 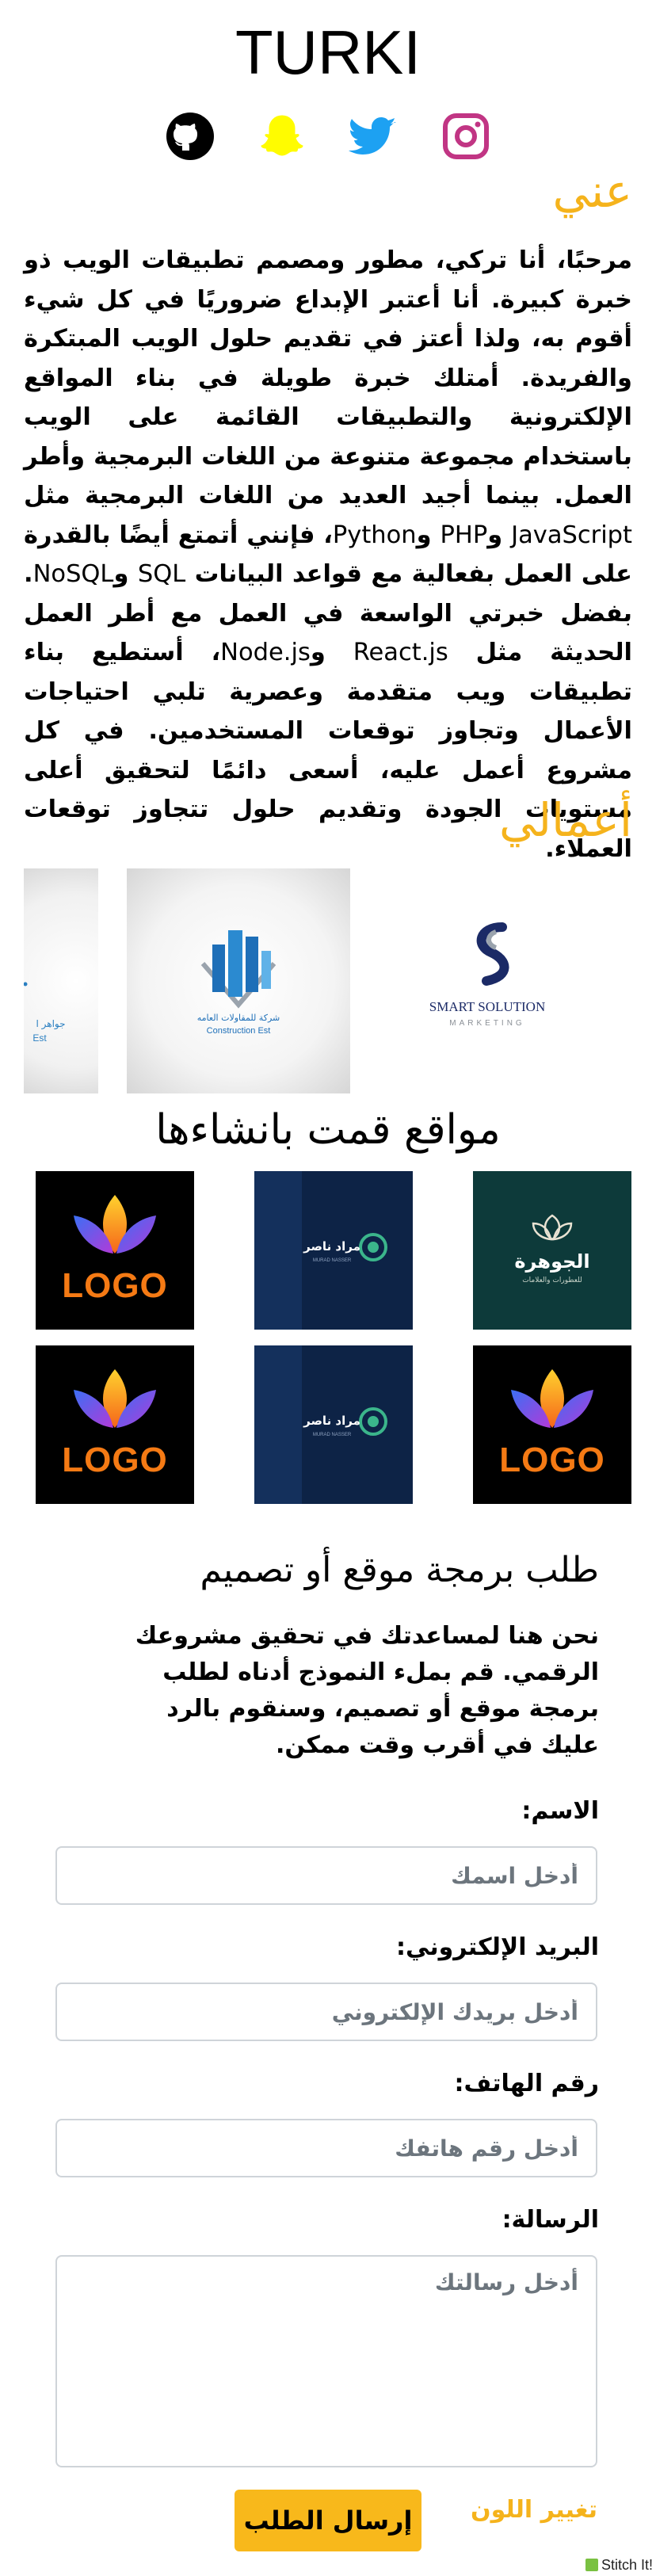 I want to click on email-label: البريد الإلكتروني:, so click(x=497, y=1947).